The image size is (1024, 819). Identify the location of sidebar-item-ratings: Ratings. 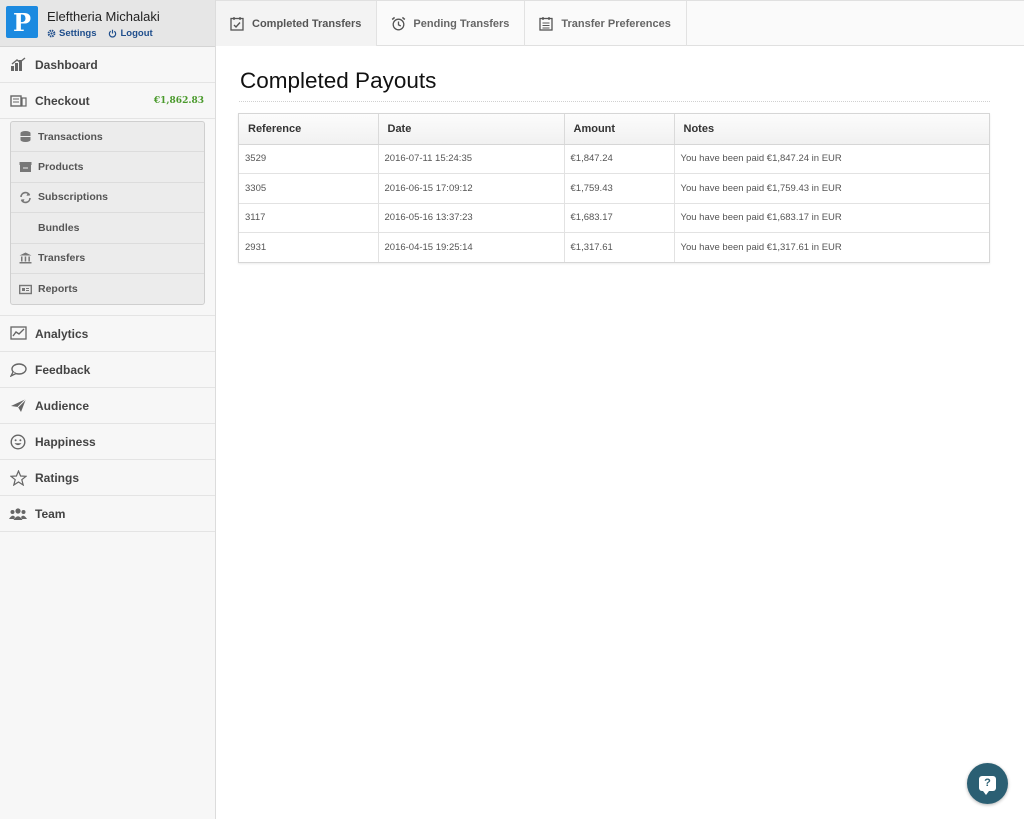
(107, 478).